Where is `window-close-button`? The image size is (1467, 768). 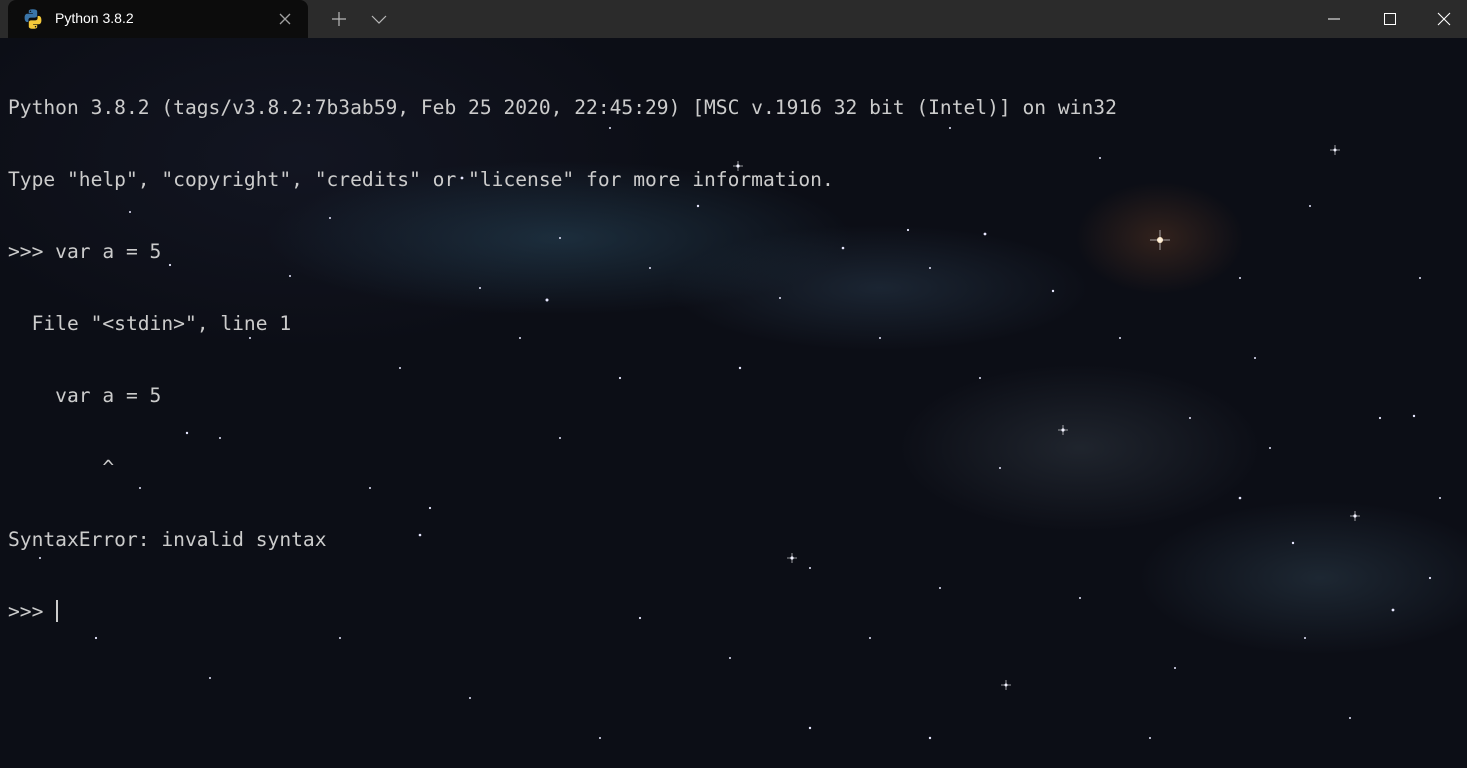 window-close-button is located at coordinates (1443, 19).